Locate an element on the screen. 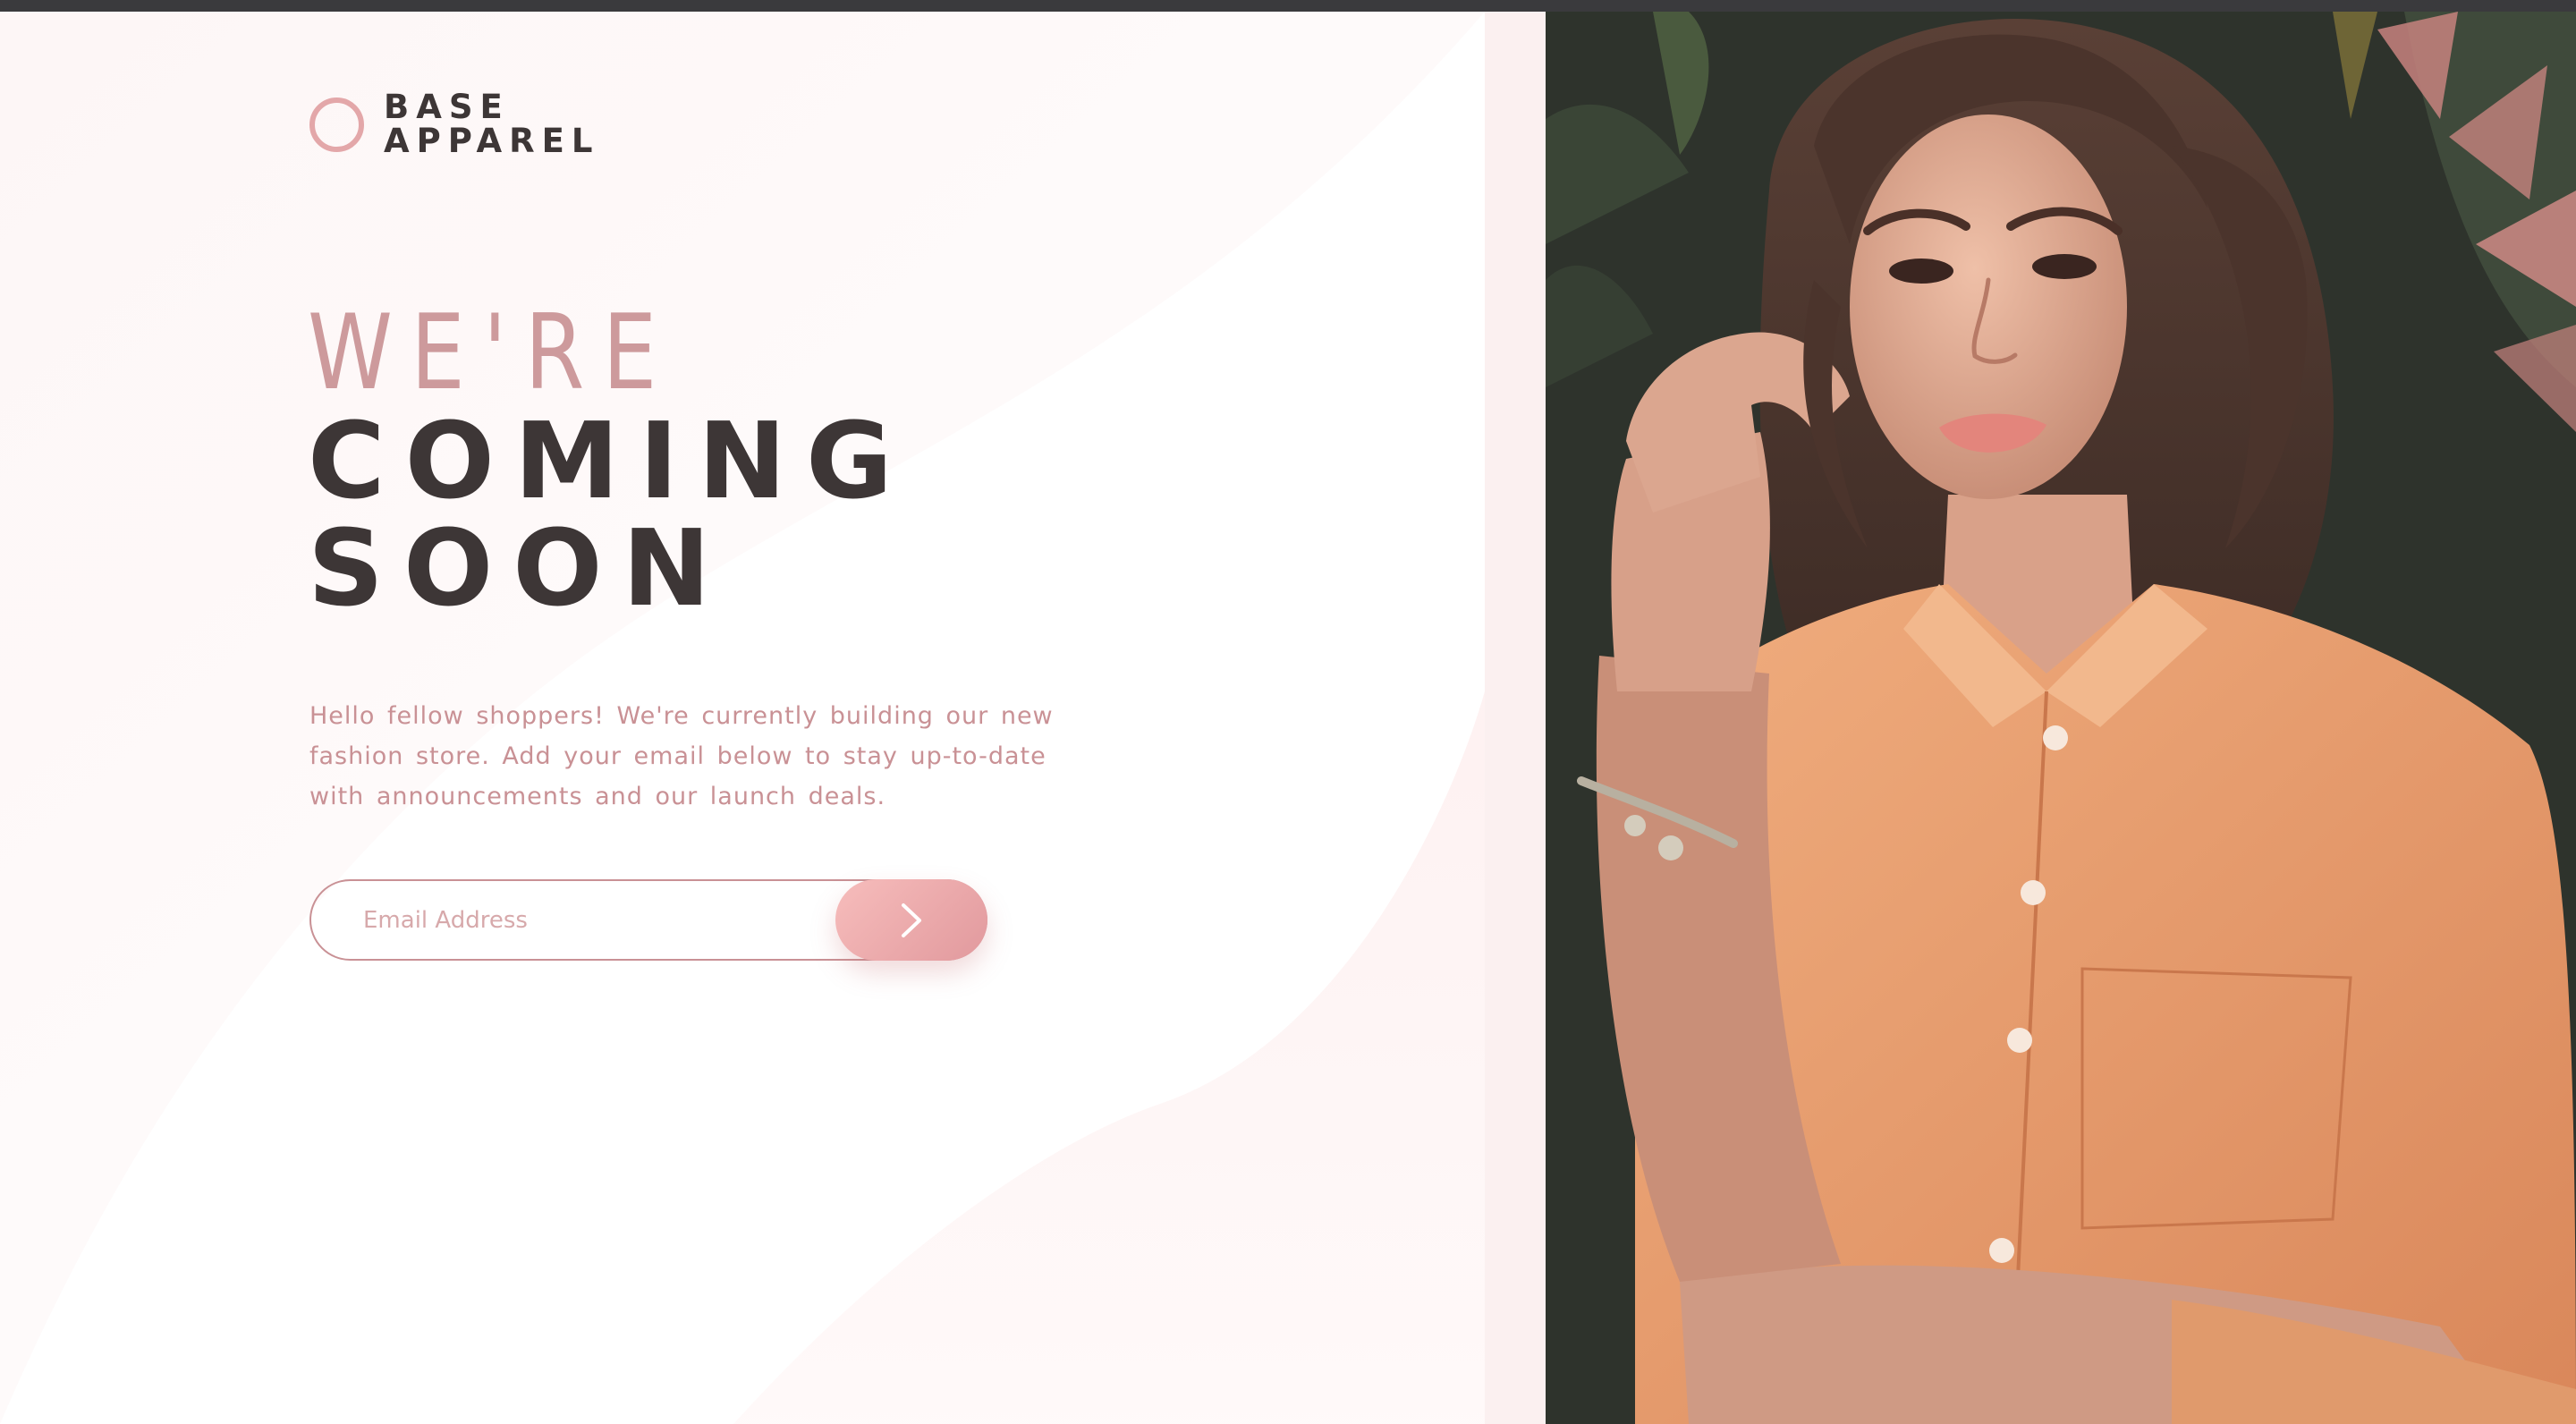 Image resolution: width=2576 pixels, height=1424 pixels. headline-dark-line1: COMING is located at coordinates (610, 460).